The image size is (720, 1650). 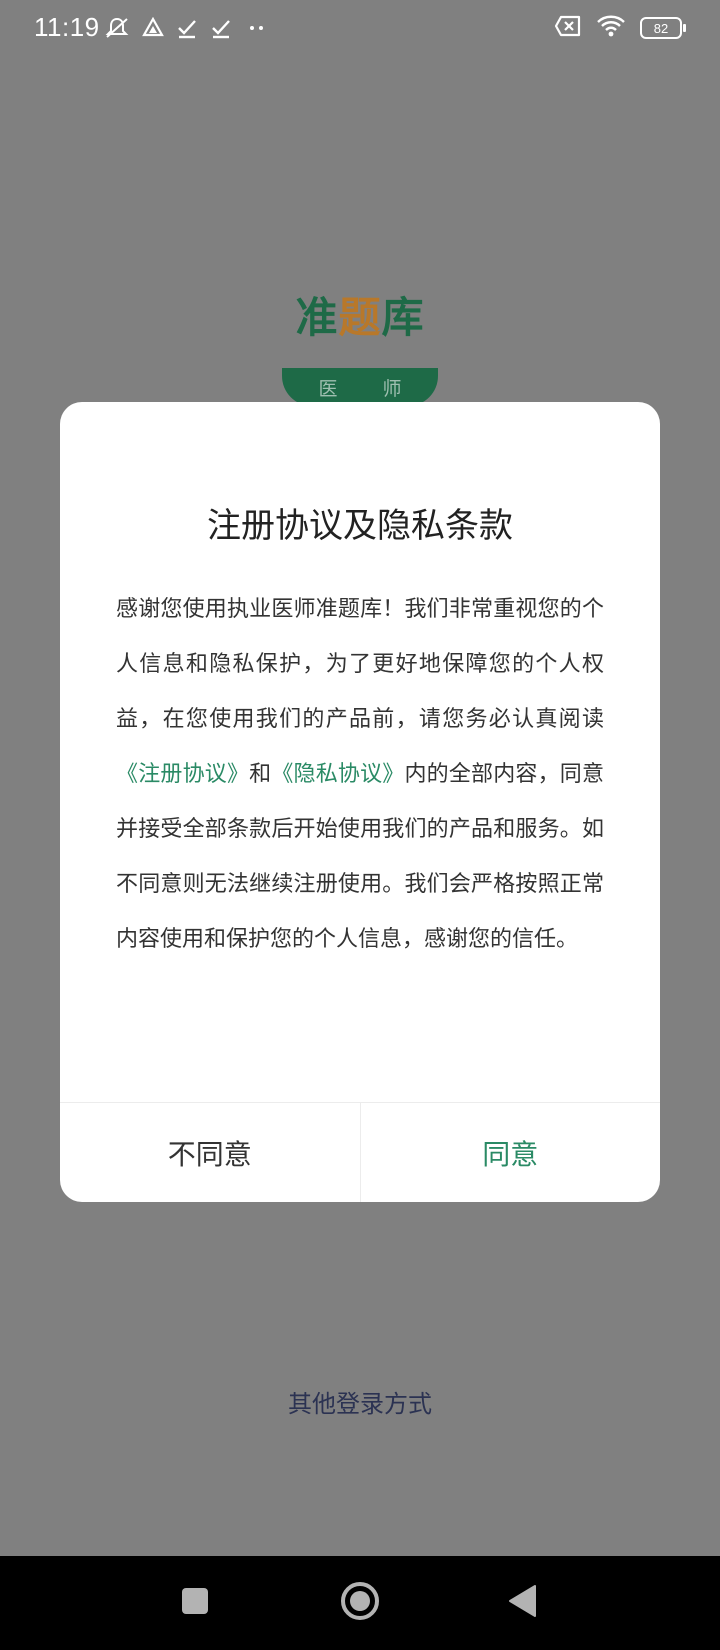 I want to click on home-circle-icon, so click(x=360, y=1603).